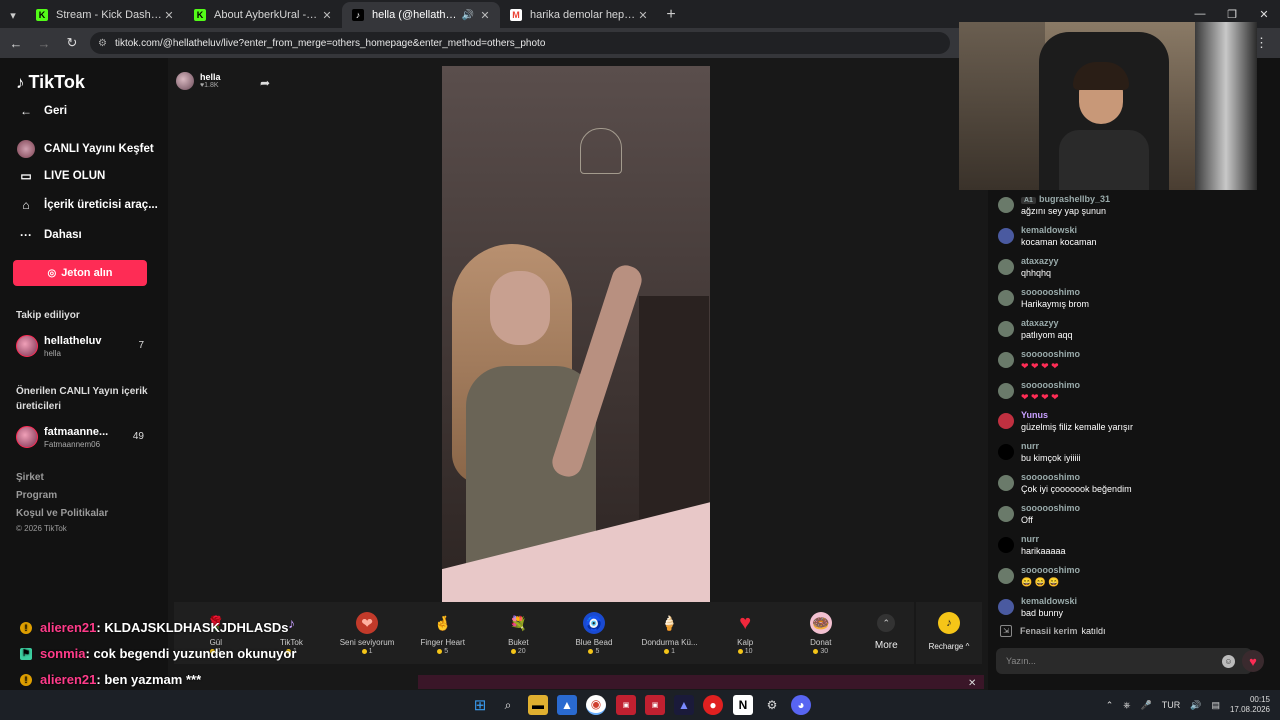 The height and width of the screenshot is (720, 1280). I want to click on record-icon: ●, so click(713, 705).